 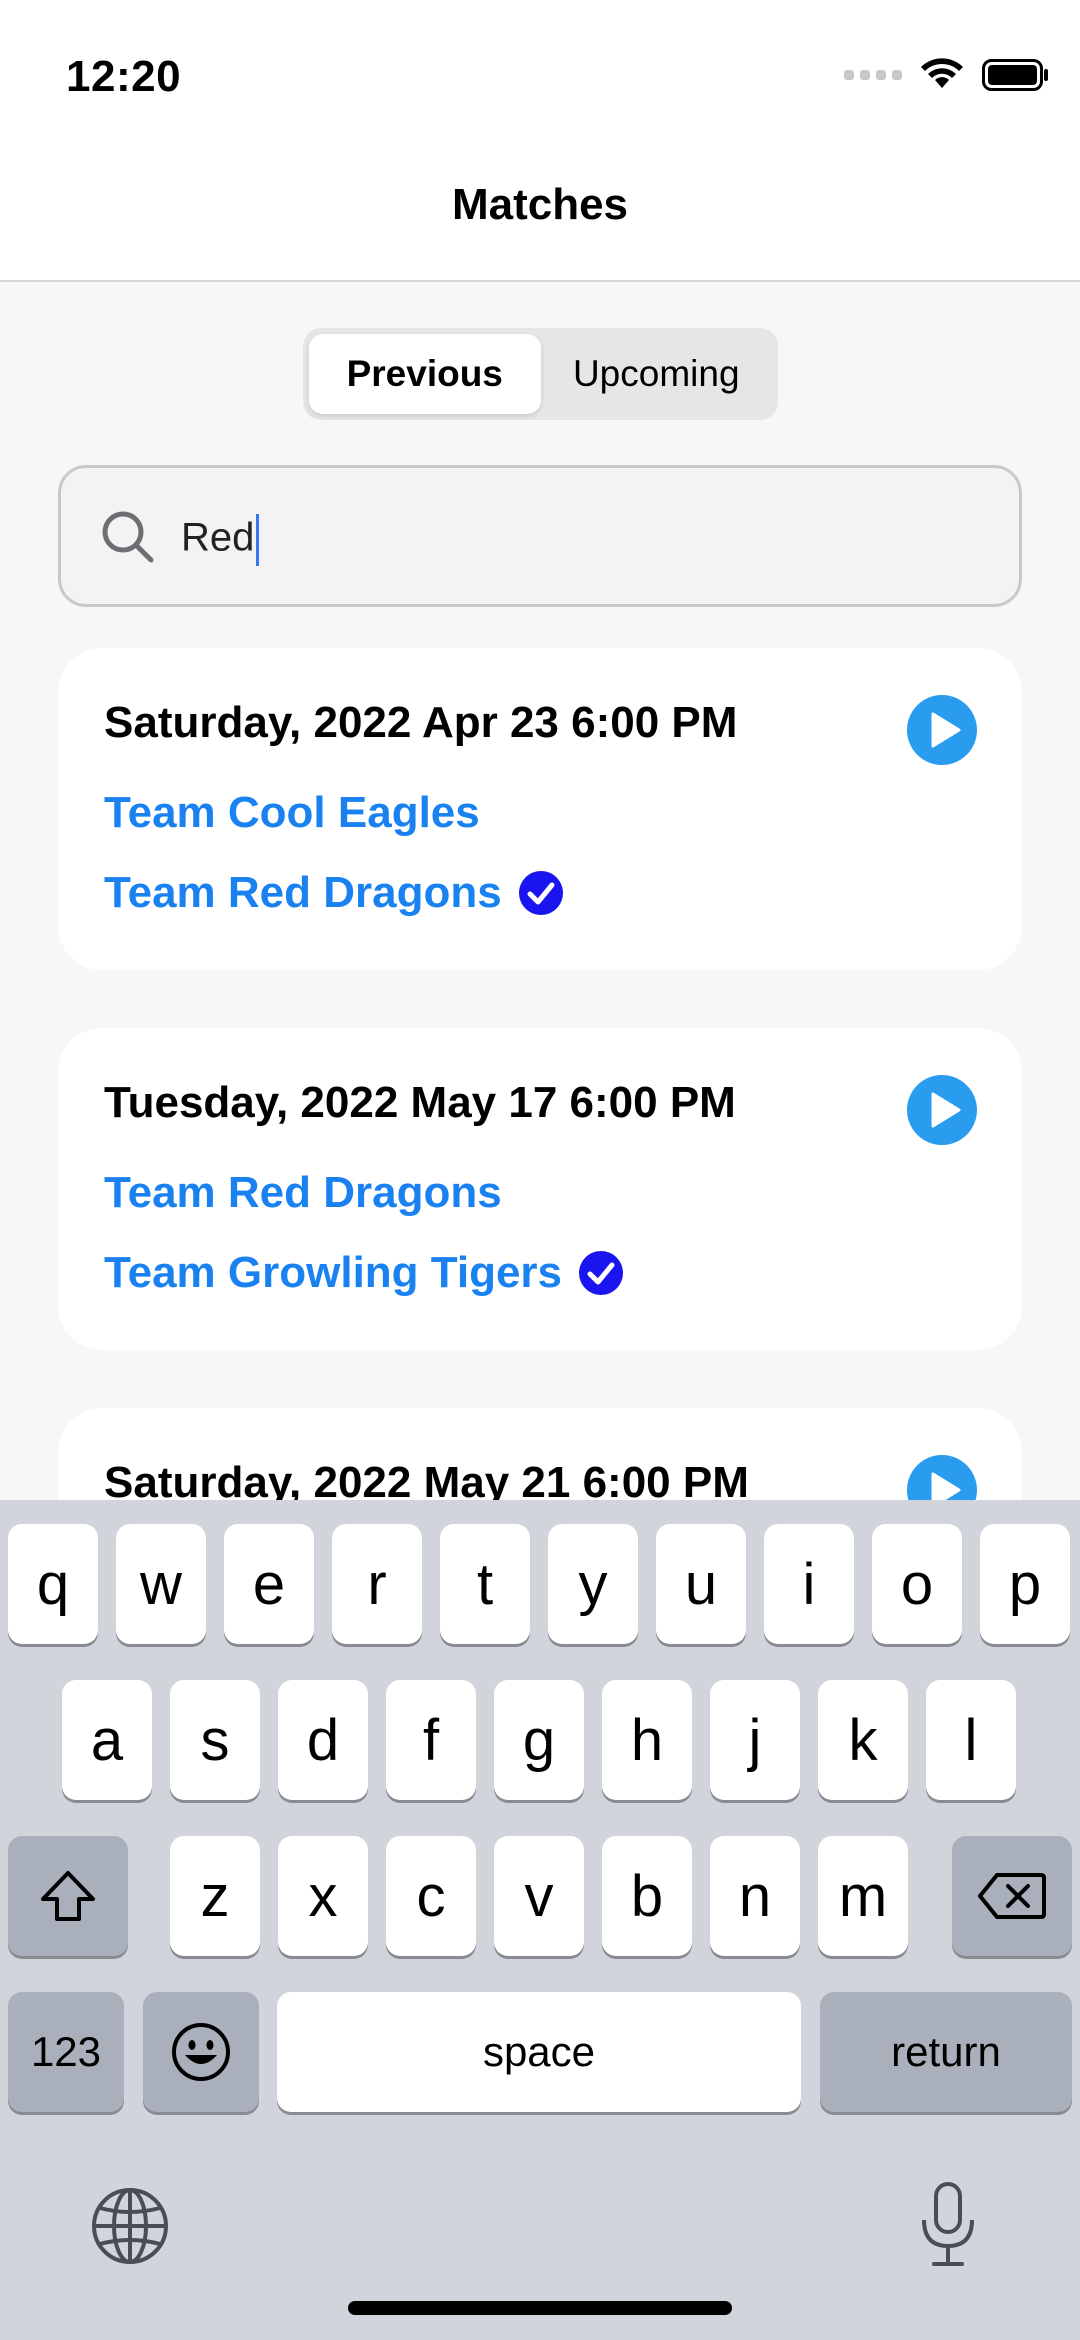 What do you see at coordinates (1025, 1584) in the screenshot?
I see `key-p: p` at bounding box center [1025, 1584].